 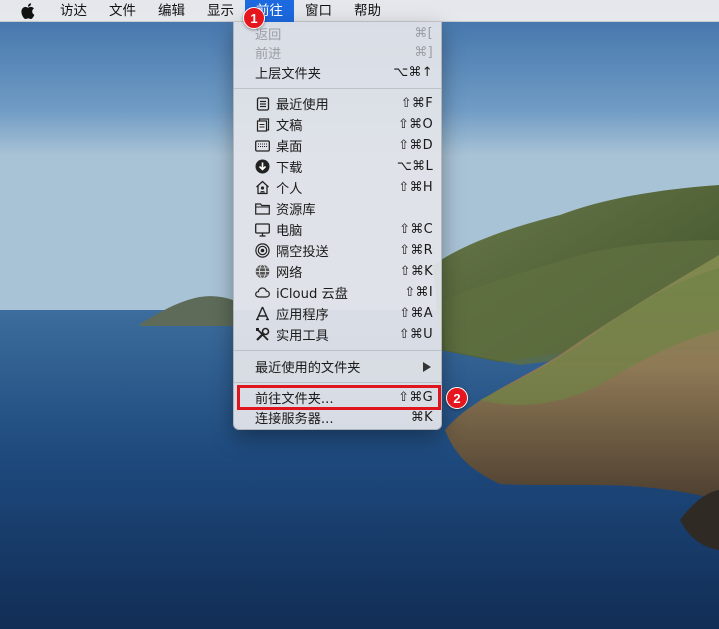 What do you see at coordinates (337, 166) in the screenshot?
I see `menu-item-downloads: 下载 ⌥⌘L` at bounding box center [337, 166].